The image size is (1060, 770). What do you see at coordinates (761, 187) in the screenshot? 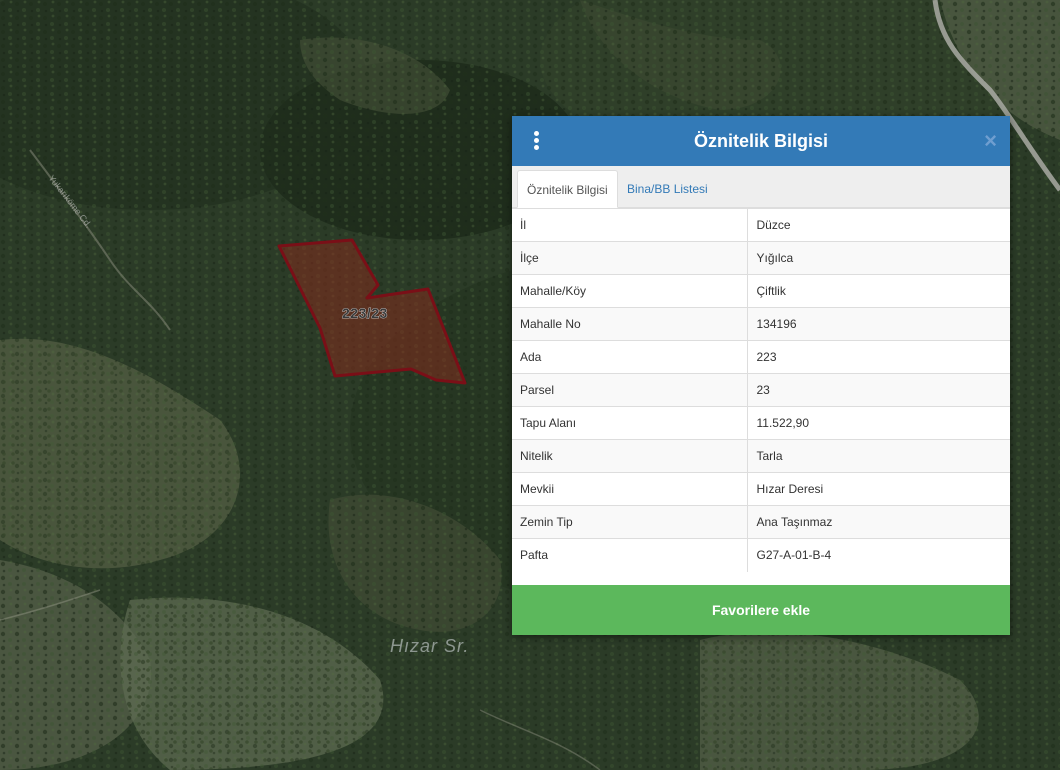
I see `panel-tabs: Öznitelik Bilgisi Bina/BB Listesi` at bounding box center [761, 187].